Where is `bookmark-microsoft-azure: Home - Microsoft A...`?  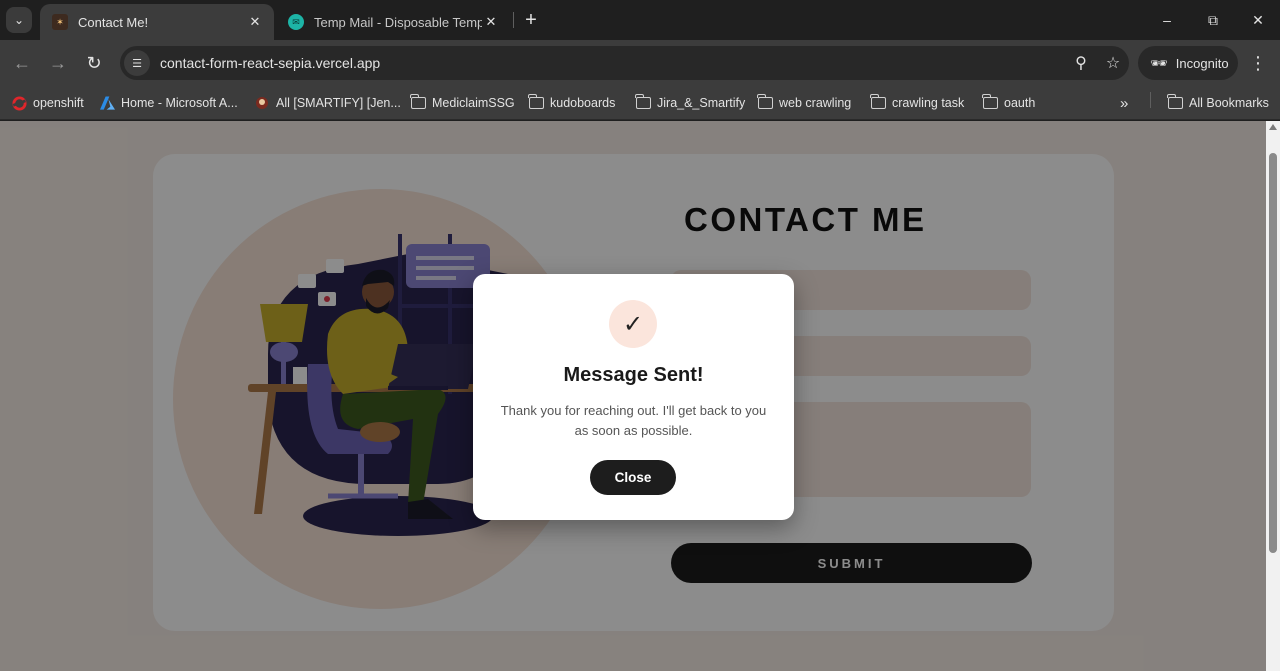
bookmark-microsoft-azure: Home - Microsoft A... is located at coordinates (168, 103).